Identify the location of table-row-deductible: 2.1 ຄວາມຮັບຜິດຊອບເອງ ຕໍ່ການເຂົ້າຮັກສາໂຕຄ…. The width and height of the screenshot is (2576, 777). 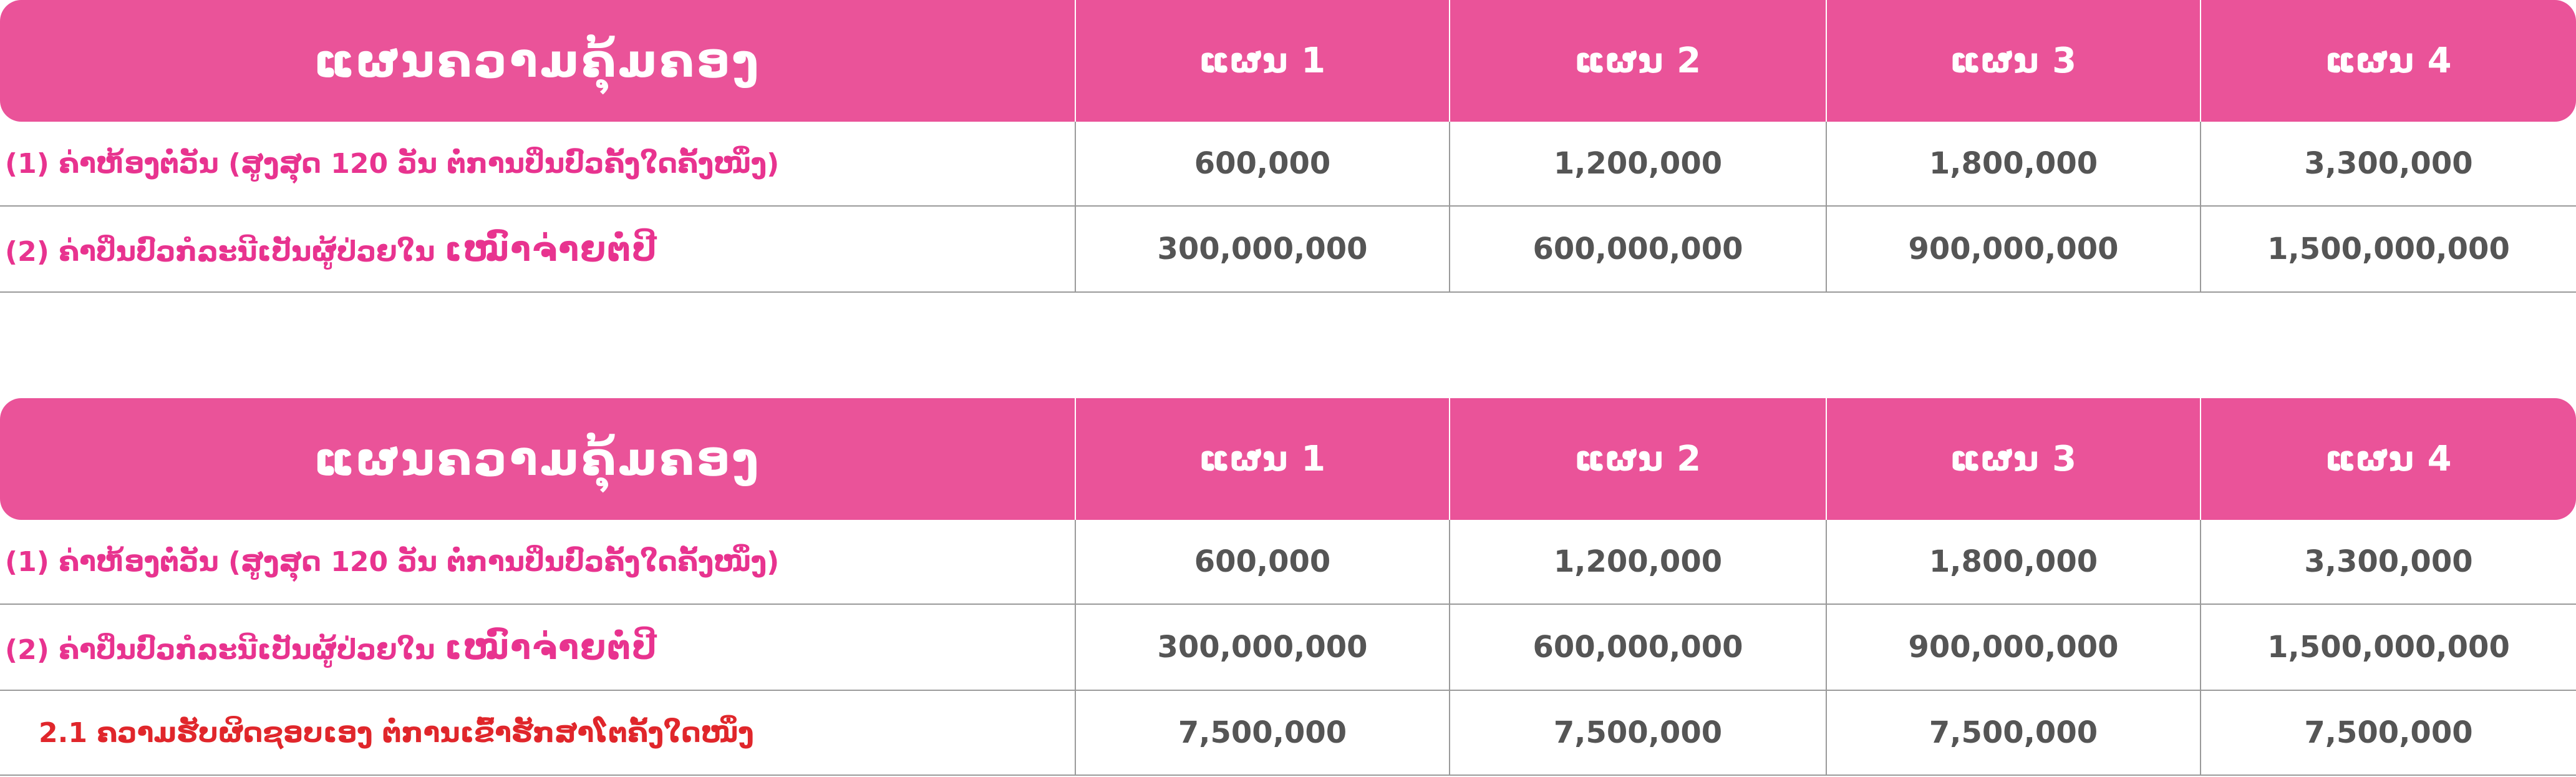
(1288, 733).